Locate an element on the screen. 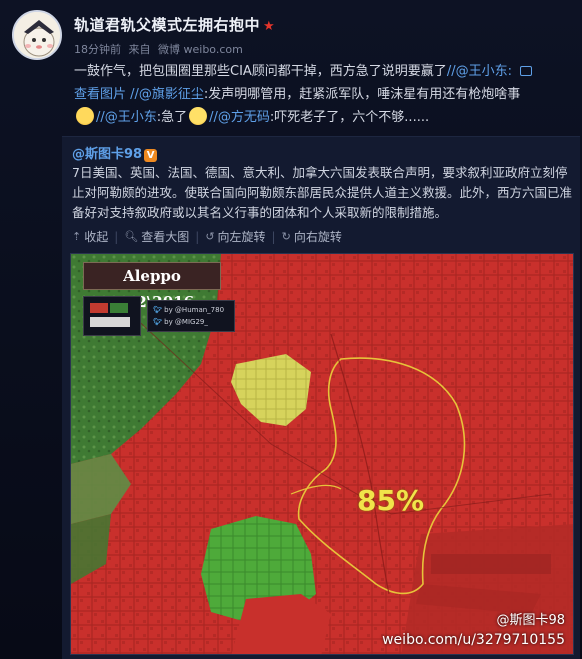 The height and width of the screenshot is (659, 582). watermark-author: @斯图卡98 is located at coordinates (530, 620).